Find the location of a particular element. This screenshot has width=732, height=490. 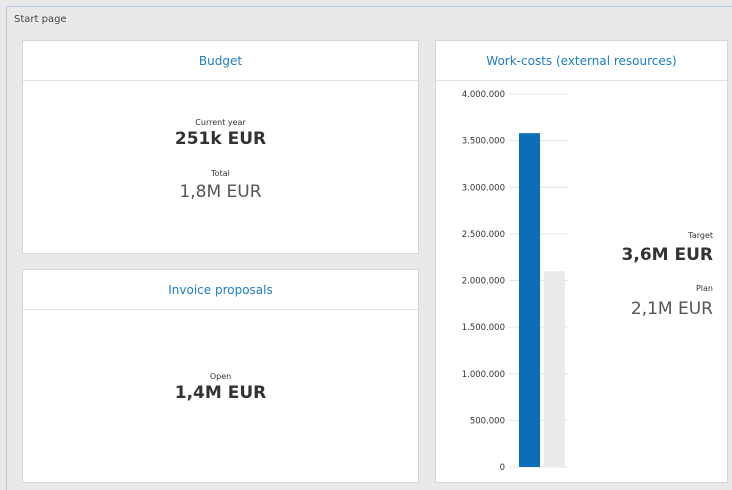

current-year-label: Current year is located at coordinates (220, 122).